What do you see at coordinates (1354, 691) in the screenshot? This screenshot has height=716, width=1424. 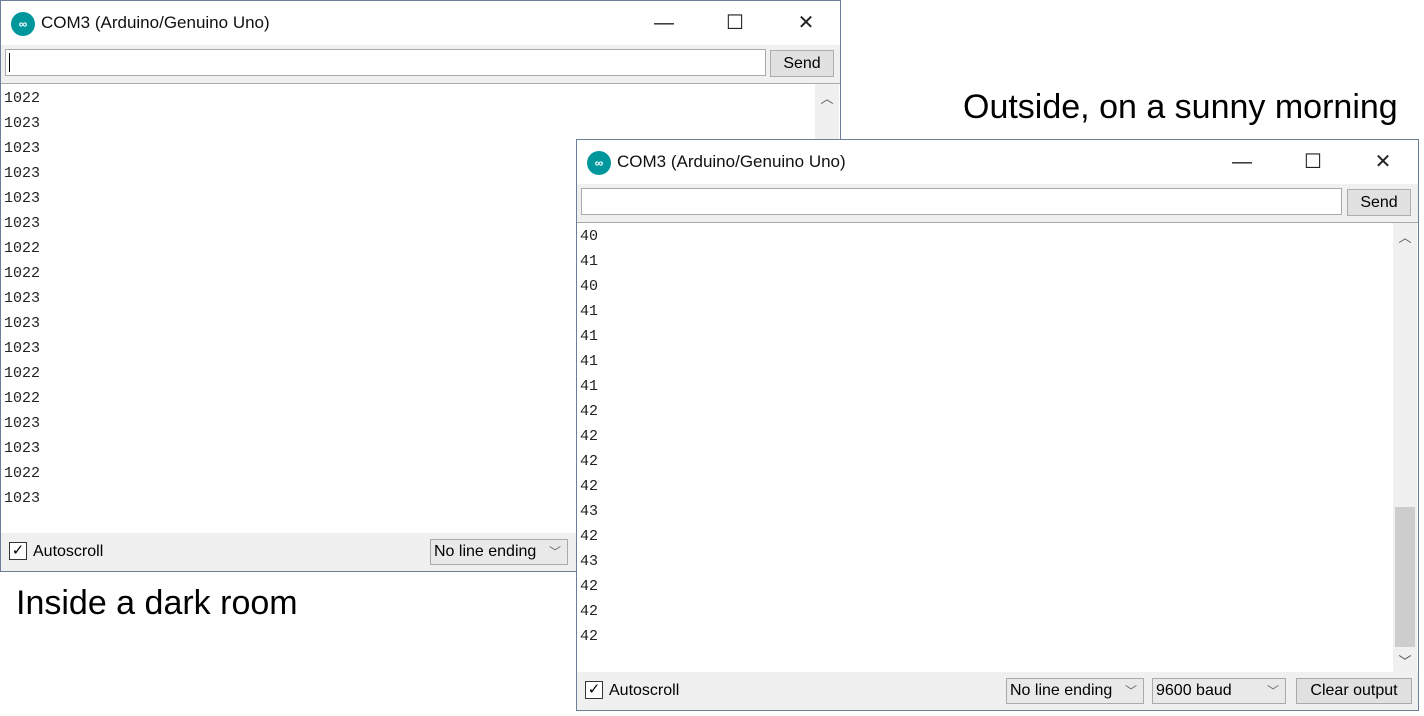 I see `clear-output-button: Clear output` at bounding box center [1354, 691].